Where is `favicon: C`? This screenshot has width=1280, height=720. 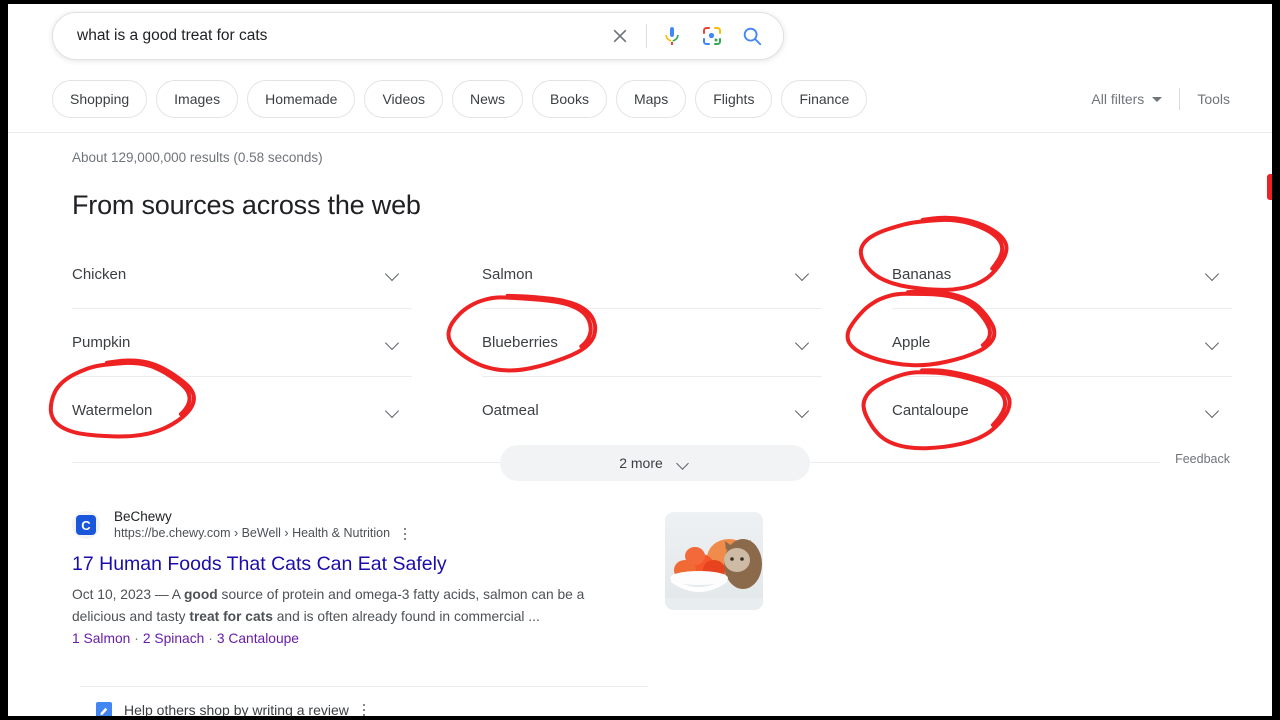 favicon: C is located at coordinates (86, 525).